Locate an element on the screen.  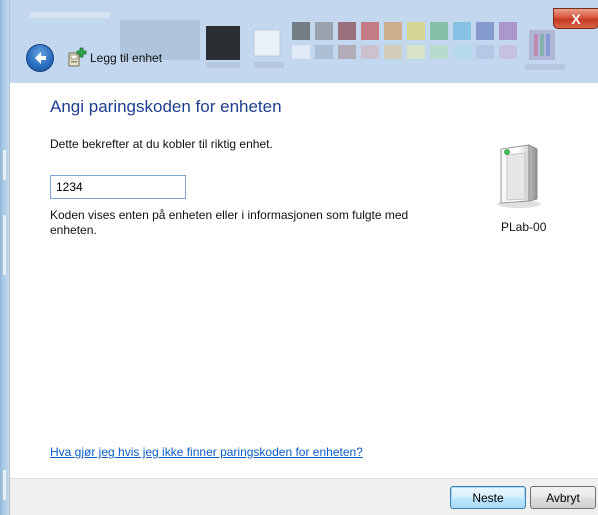
next-button: Neste is located at coordinates (488, 497).